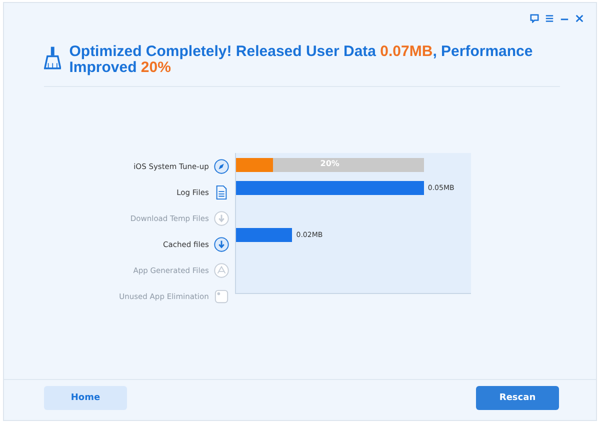 The width and height of the screenshot is (600, 423). Describe the element at coordinates (301, 60) in the screenshot. I see `result-heading: Optimized Completely! Released User Data 0.07MB, Performance Improved 20%` at that location.